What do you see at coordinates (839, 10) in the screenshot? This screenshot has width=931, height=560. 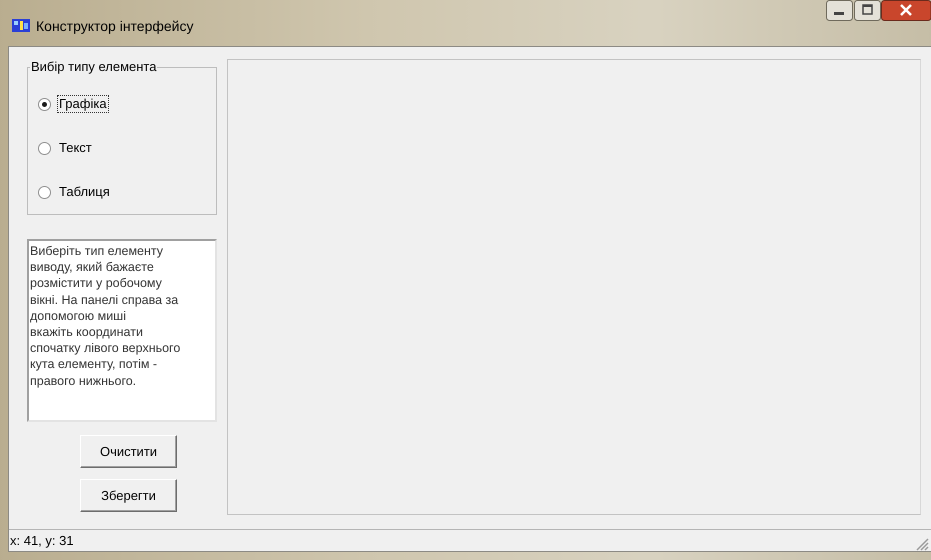 I see `minimize-button` at bounding box center [839, 10].